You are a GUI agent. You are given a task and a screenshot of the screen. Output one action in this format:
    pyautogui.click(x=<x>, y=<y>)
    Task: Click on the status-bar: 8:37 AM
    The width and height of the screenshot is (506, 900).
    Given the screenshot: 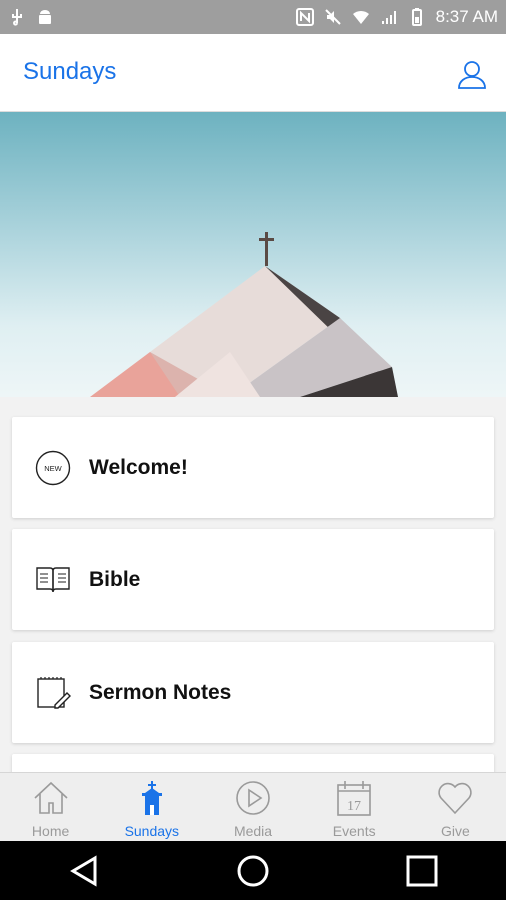 What is the action you would take?
    pyautogui.click(x=253, y=17)
    